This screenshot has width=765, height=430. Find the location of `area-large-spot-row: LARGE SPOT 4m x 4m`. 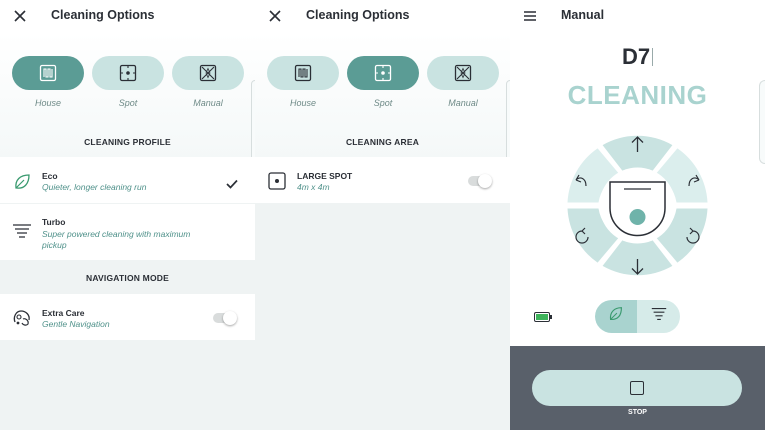

area-large-spot-row: LARGE SPOT 4m x 4m is located at coordinates (382, 180).